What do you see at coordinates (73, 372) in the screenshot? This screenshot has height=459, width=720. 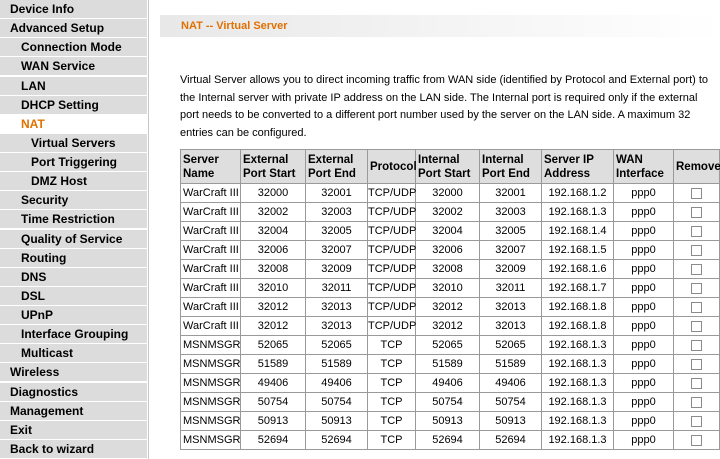 I see `sidebar-item-wireless: Wireless` at bounding box center [73, 372].